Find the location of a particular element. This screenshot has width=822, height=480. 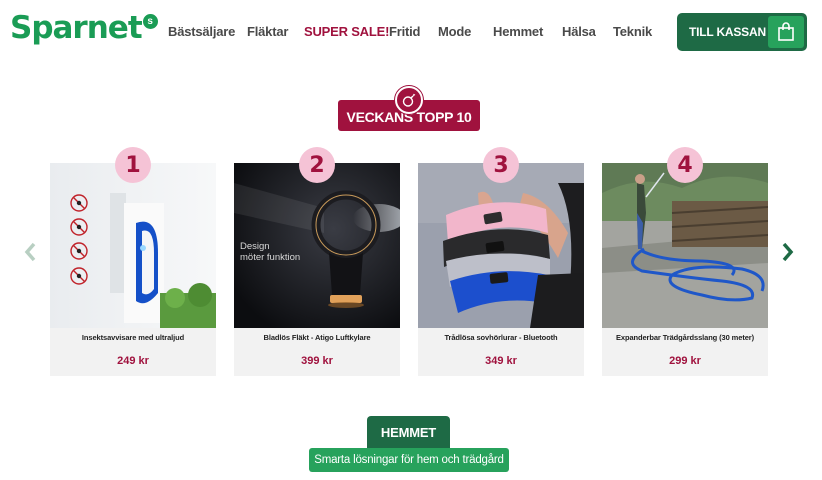

product-price: 299 kr is located at coordinates (685, 361).